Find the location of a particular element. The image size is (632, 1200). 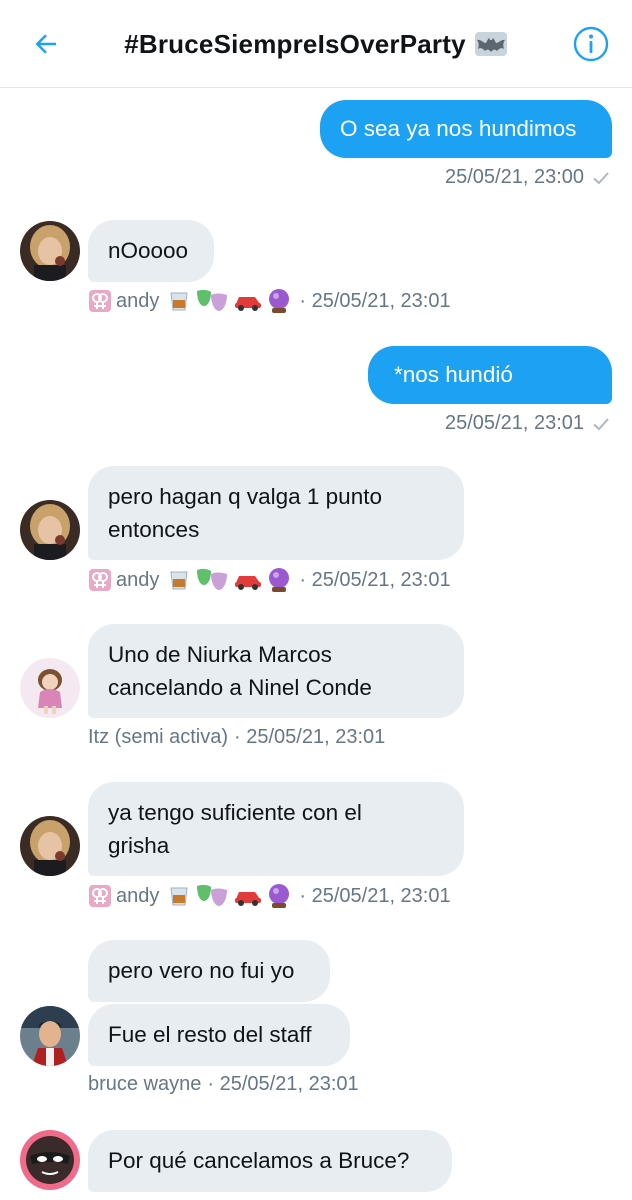

sender-name: Itz (semi activa) is located at coordinates (158, 737).